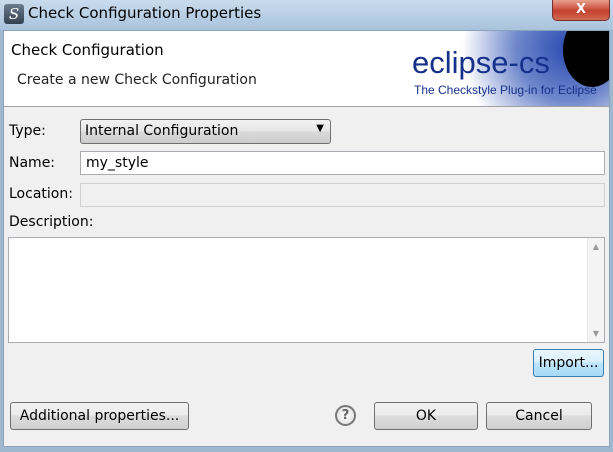  I want to click on window-title: Check Configuration Properties, so click(145, 13).